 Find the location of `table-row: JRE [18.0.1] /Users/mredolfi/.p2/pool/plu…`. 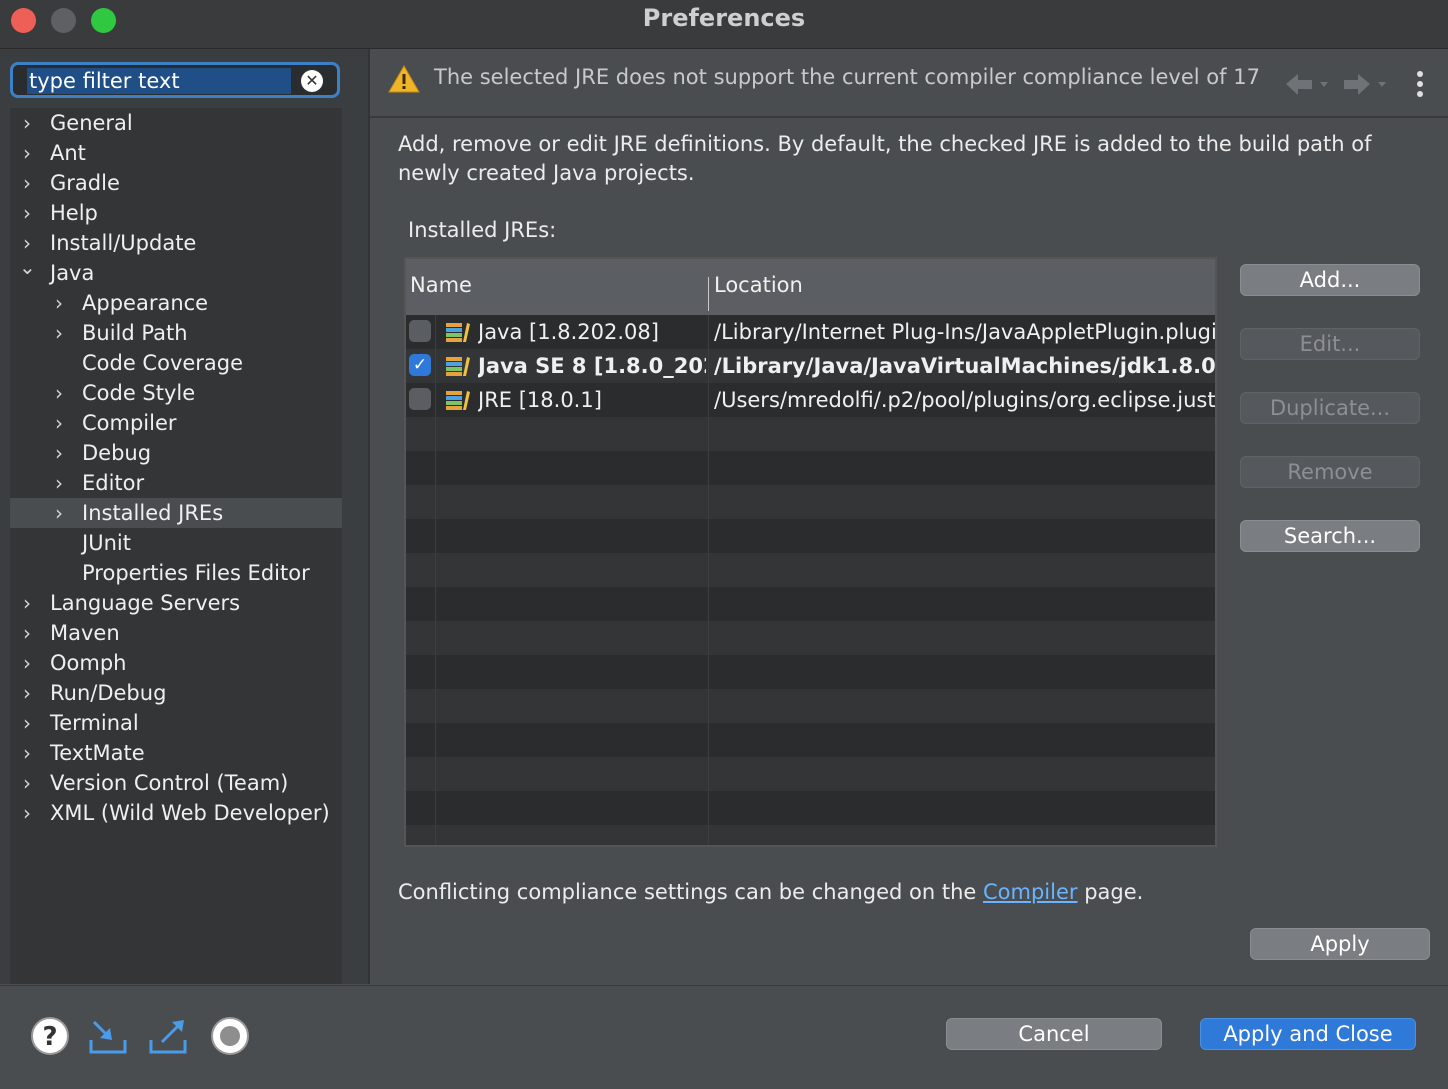

table-row: JRE [18.0.1] /Users/mredolfi/.p2/pool/plu… is located at coordinates (811, 400).